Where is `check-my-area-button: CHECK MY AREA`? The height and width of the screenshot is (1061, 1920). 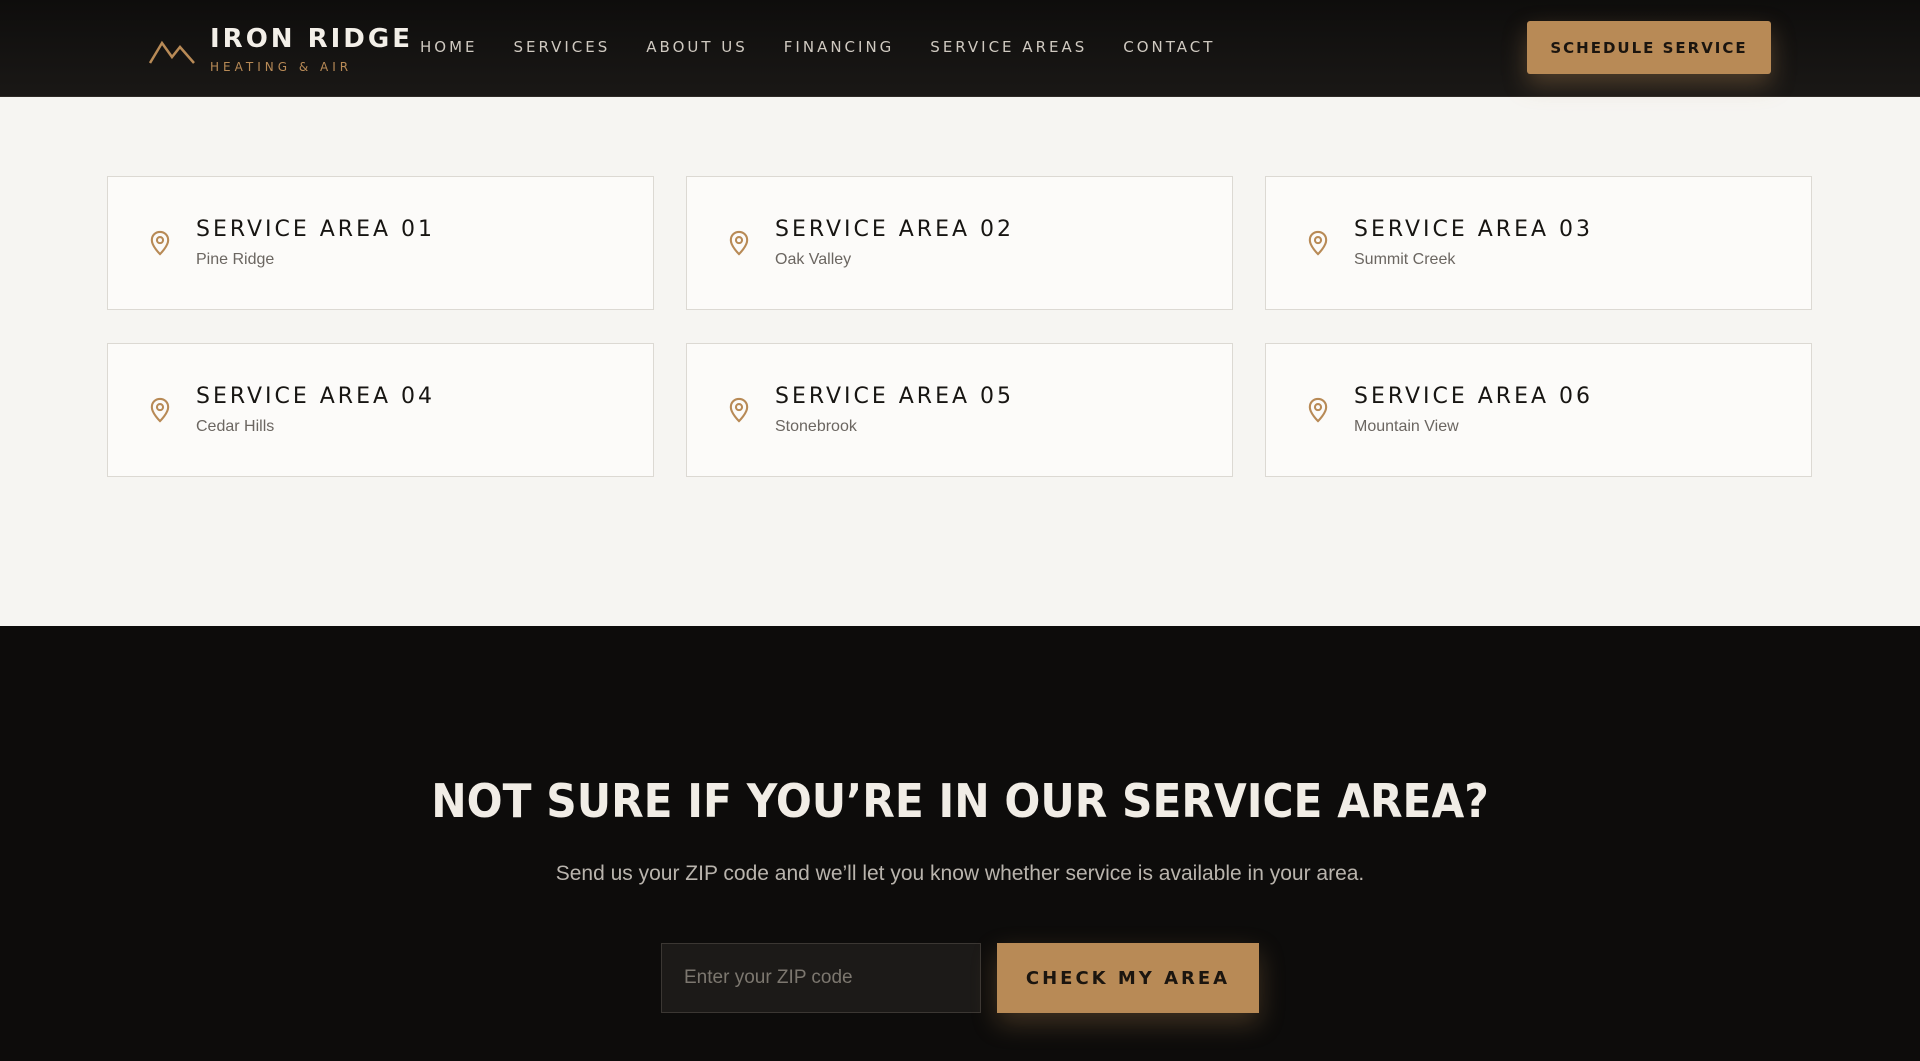 check-my-area-button: CHECK MY AREA is located at coordinates (1128, 978).